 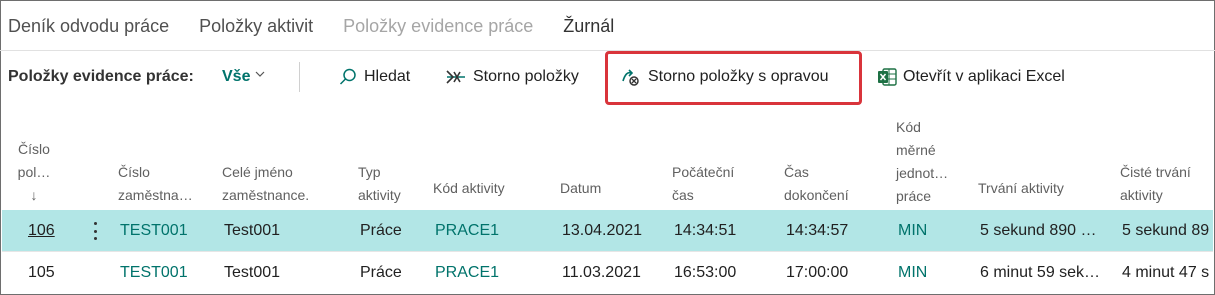 I want to click on page-title: Položky evidence práce:, so click(x=101, y=76).